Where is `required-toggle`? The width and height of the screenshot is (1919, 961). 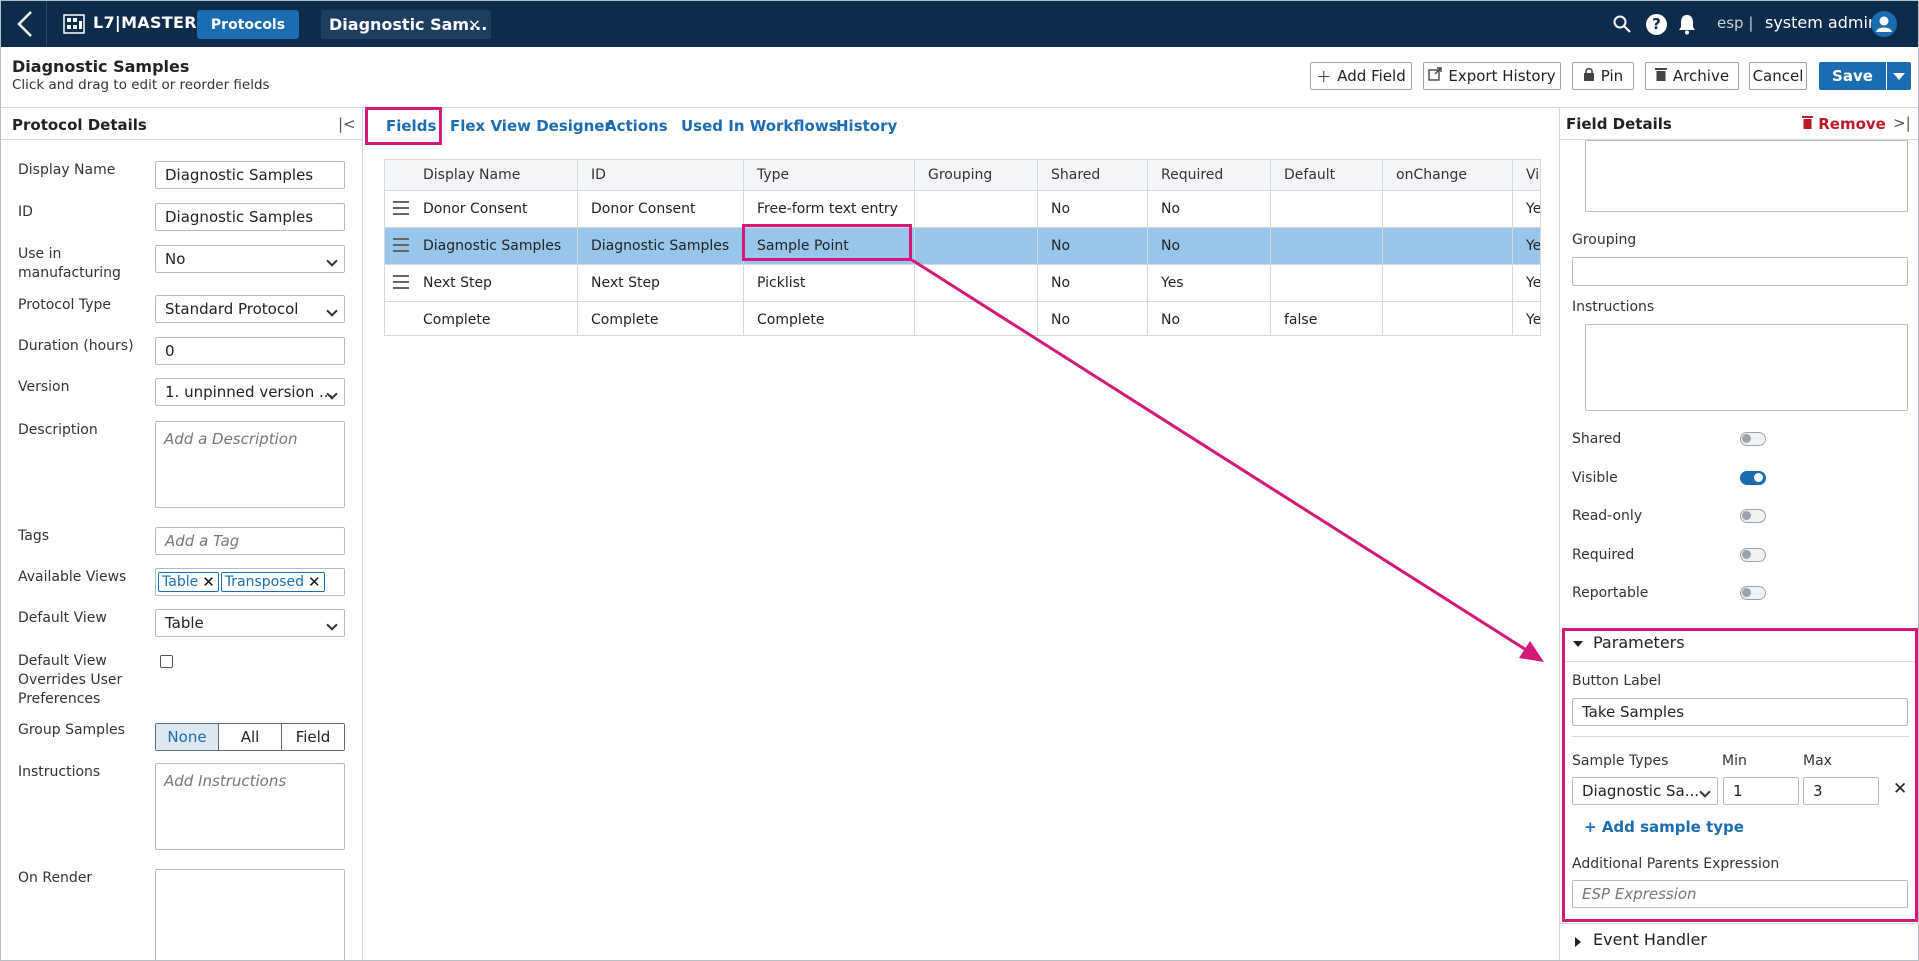 required-toggle is located at coordinates (1753, 555).